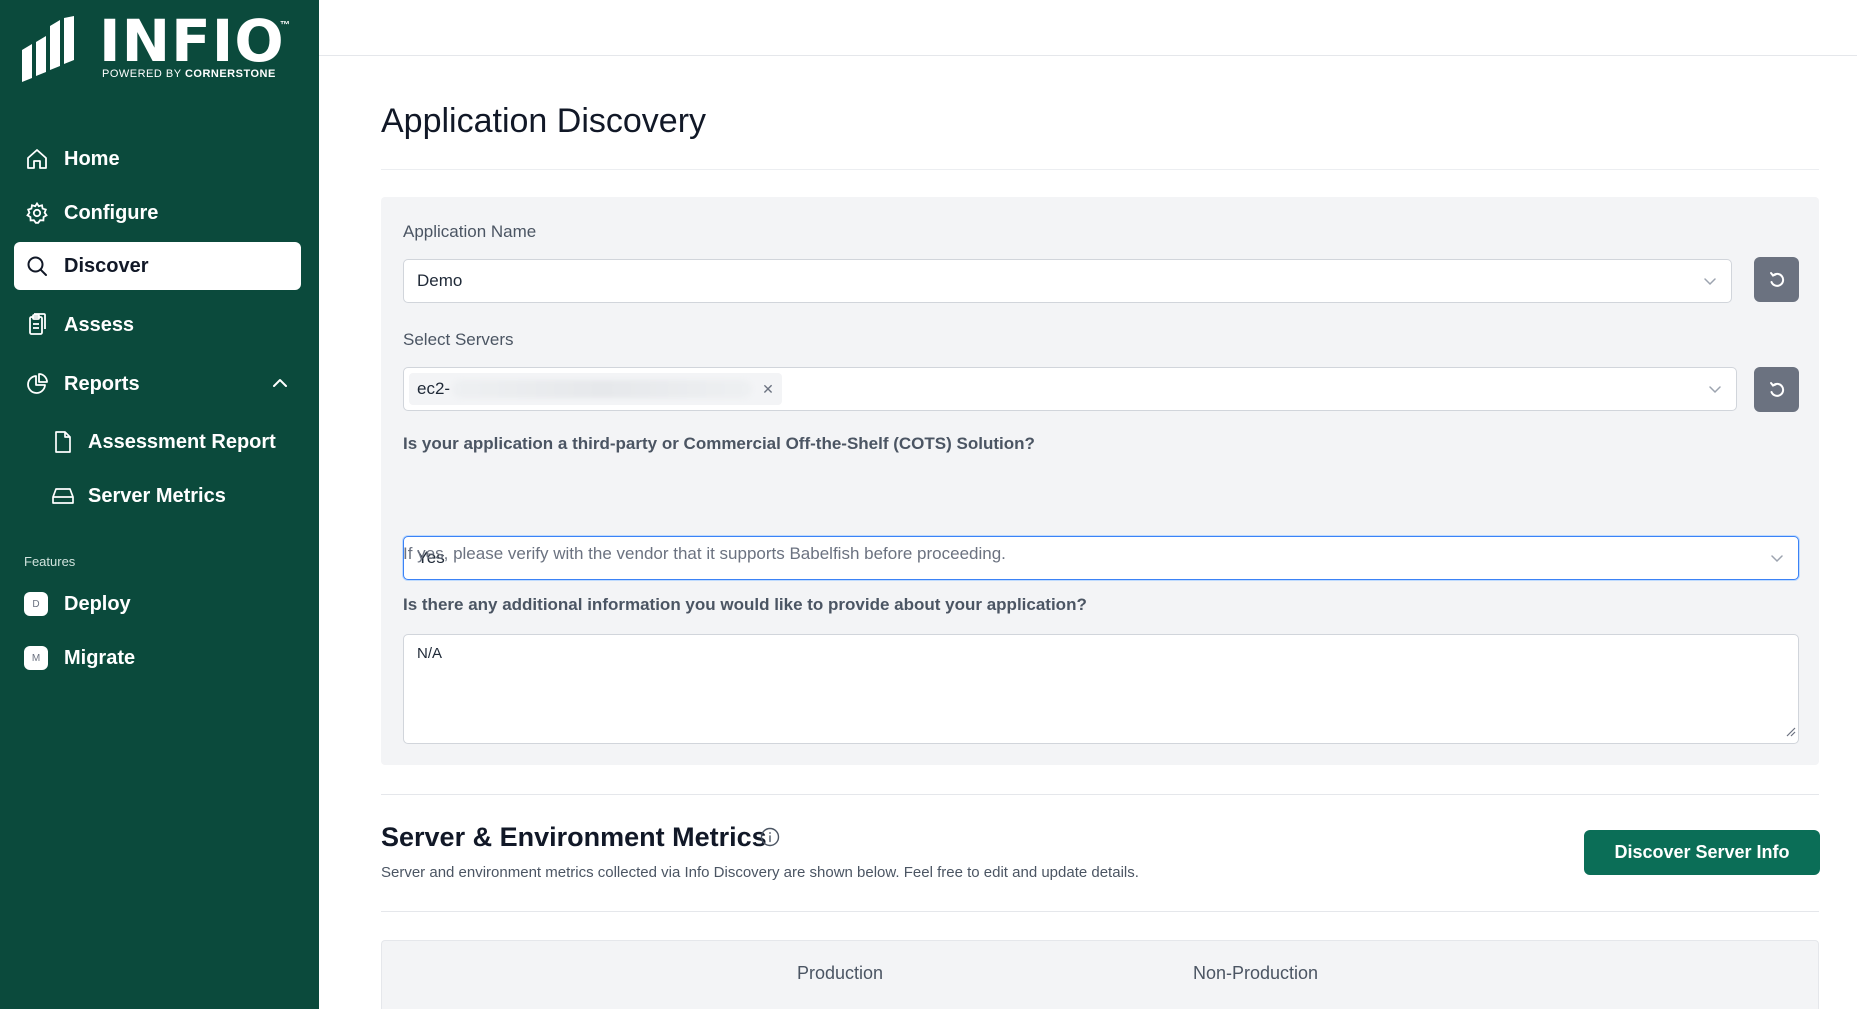 This screenshot has height=1009, width=1857. I want to click on sidebar-item-label: Migrate, so click(100, 657).